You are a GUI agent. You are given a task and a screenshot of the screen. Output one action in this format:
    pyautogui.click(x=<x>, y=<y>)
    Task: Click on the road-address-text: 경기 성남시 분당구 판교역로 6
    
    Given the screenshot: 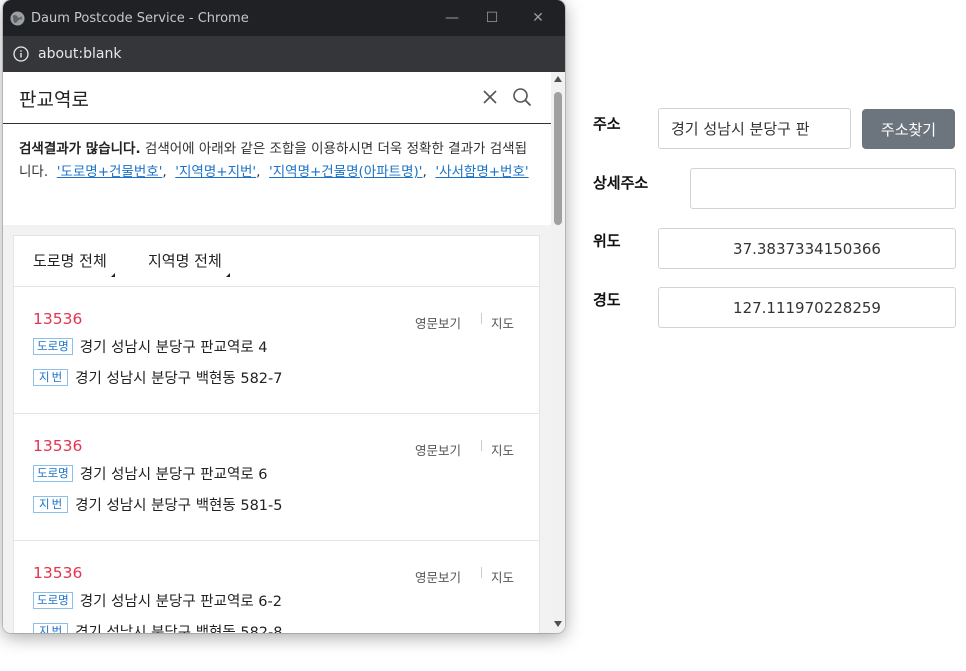 What is the action you would take?
    pyautogui.click(x=173, y=475)
    